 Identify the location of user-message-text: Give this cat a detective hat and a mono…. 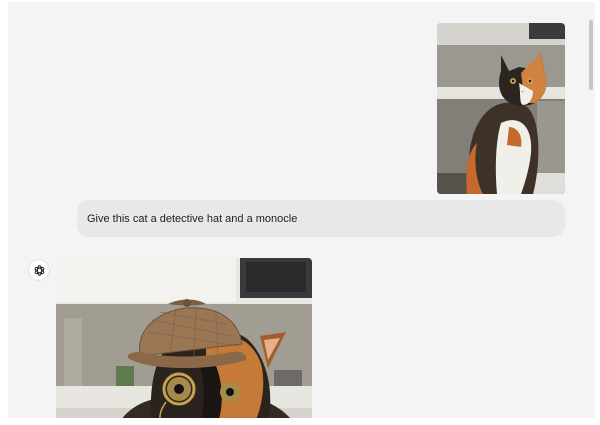
(192, 218).